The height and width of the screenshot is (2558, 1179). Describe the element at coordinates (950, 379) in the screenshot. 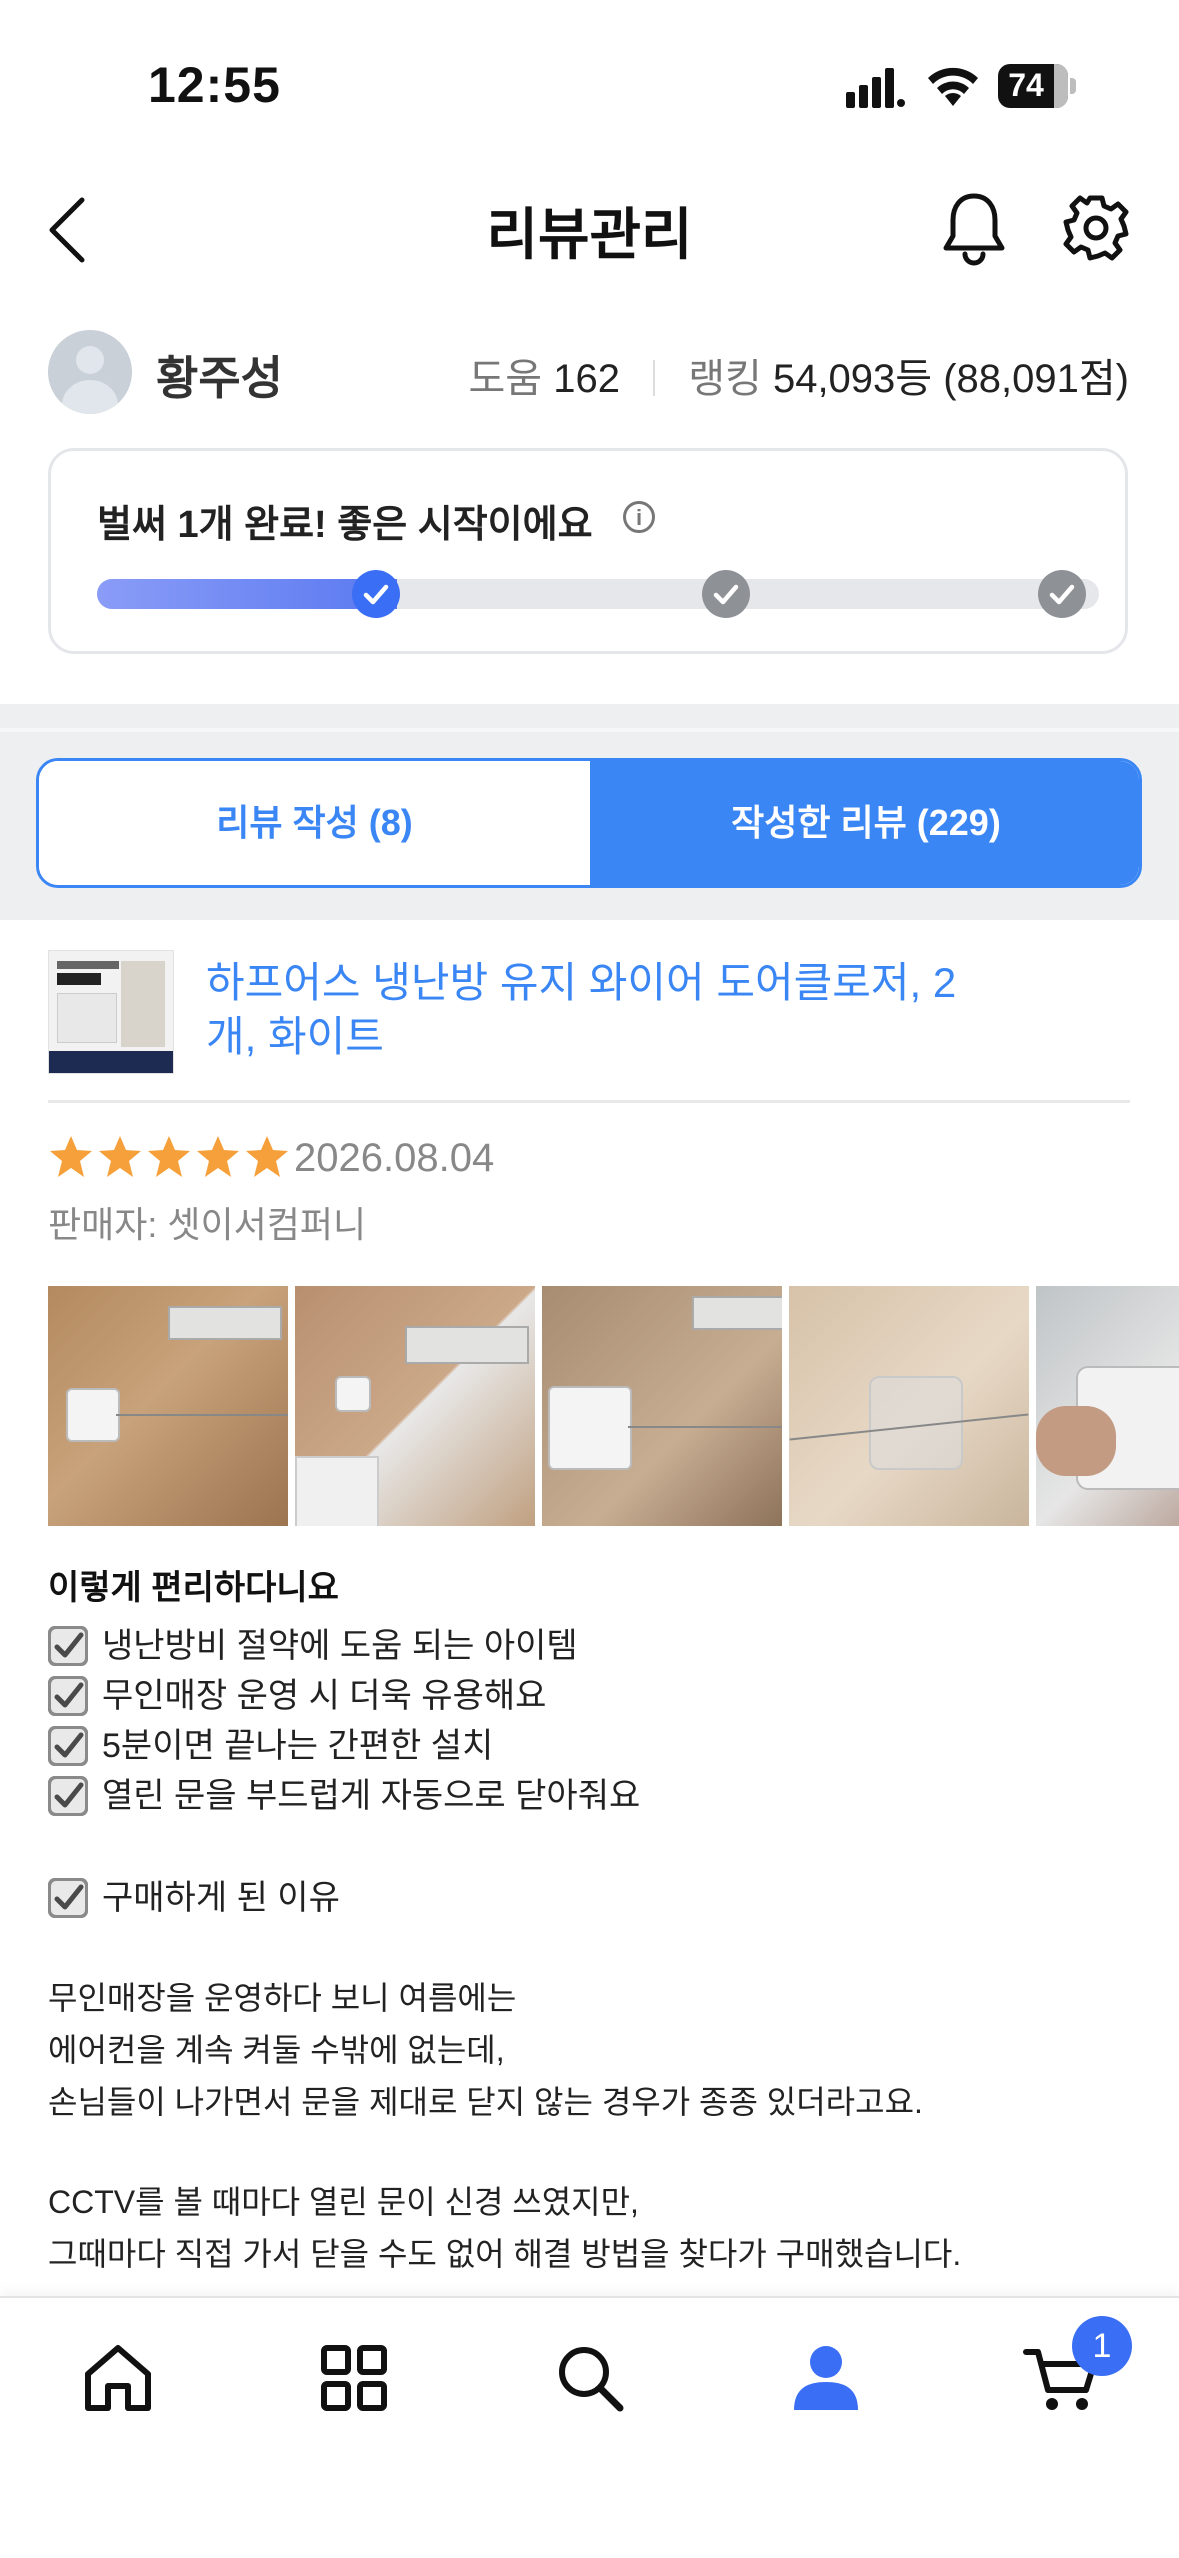

I see `ranking-value: 54,093등 (88,091점)` at that location.